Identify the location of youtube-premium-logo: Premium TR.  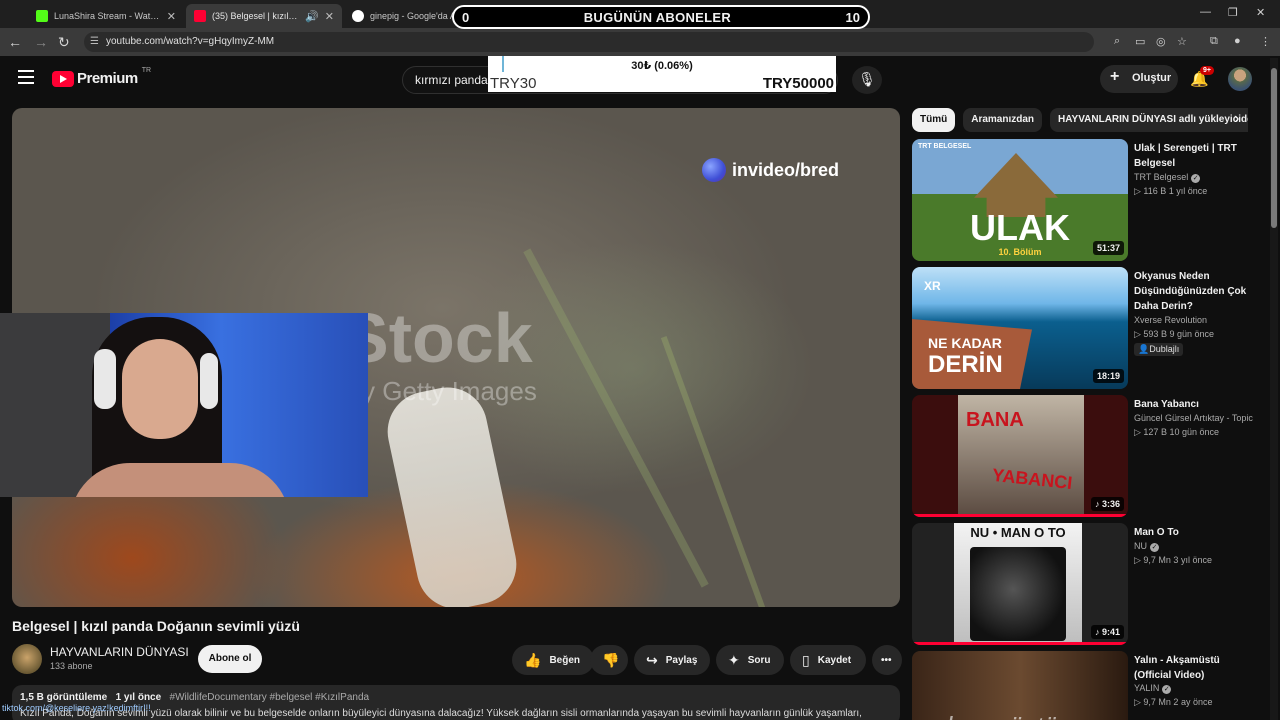
(101, 77).